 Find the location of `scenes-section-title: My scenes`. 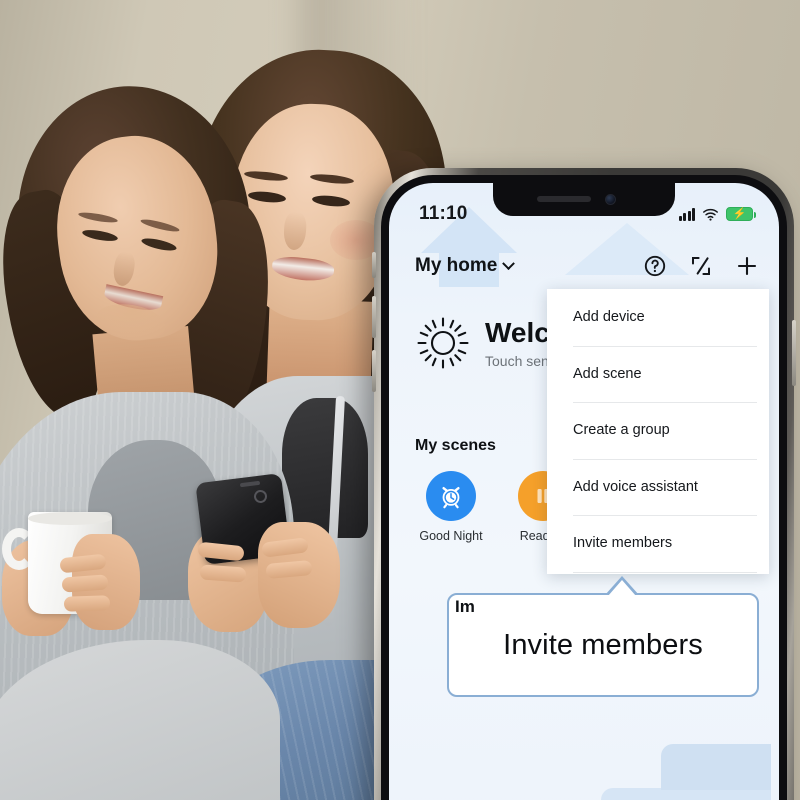

scenes-section-title: My scenes is located at coordinates (455, 445).